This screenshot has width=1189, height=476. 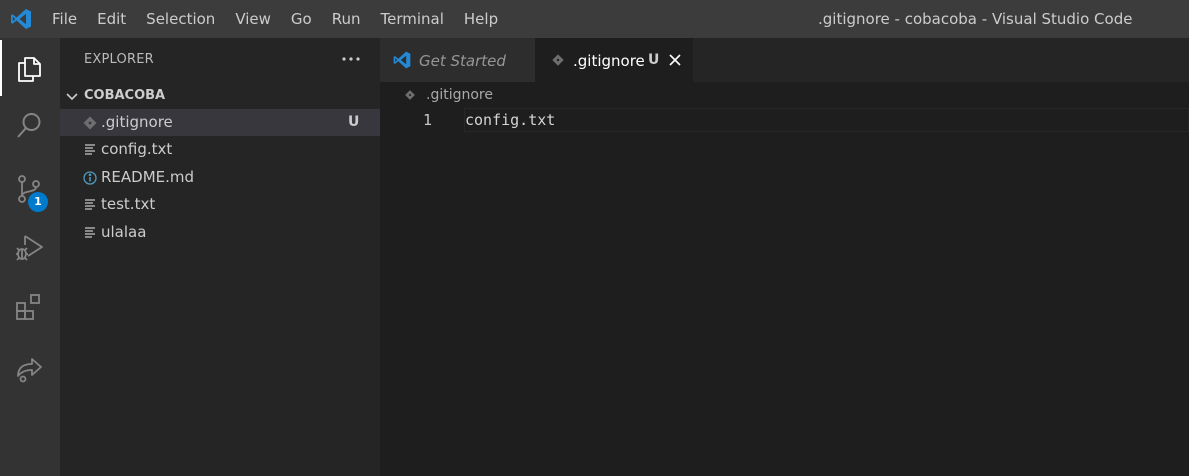 I want to click on tab-get-started: Get Started, so click(x=457, y=60).